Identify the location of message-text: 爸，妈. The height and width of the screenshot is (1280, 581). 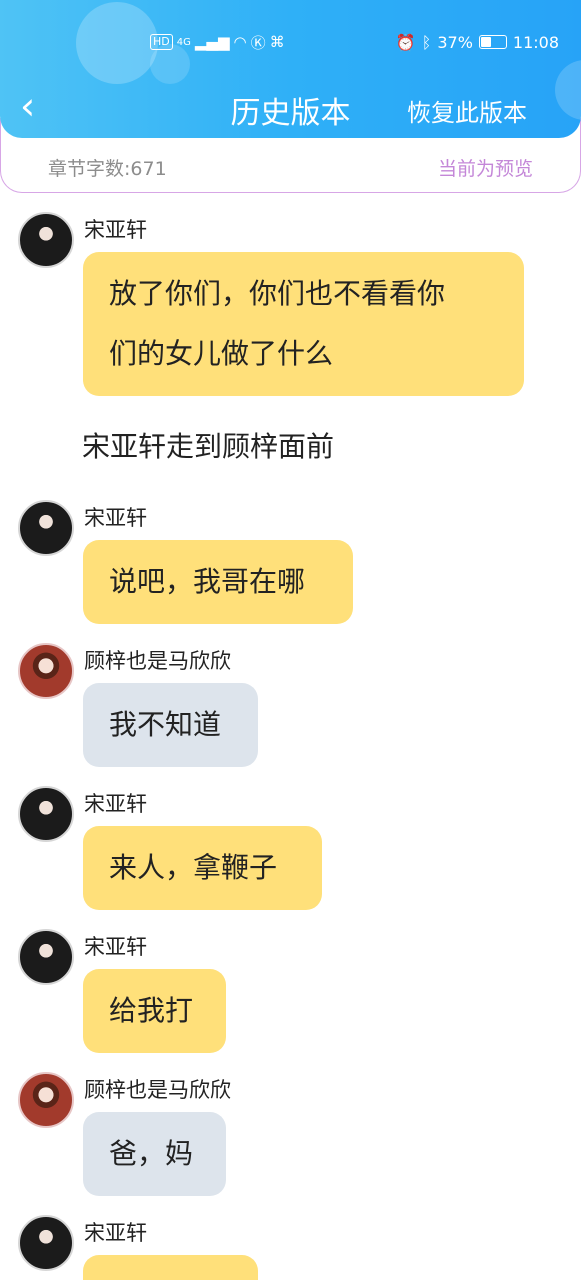
(151, 1154).